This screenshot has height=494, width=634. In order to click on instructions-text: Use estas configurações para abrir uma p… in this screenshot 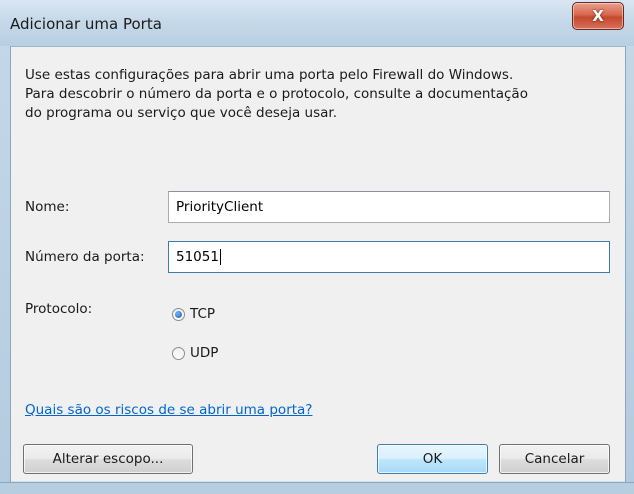, I will do `click(320, 94)`.